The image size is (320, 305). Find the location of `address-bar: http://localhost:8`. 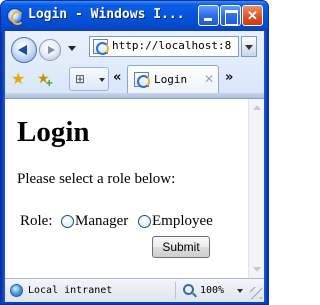

address-bar: http://localhost:8 is located at coordinates (164, 46).